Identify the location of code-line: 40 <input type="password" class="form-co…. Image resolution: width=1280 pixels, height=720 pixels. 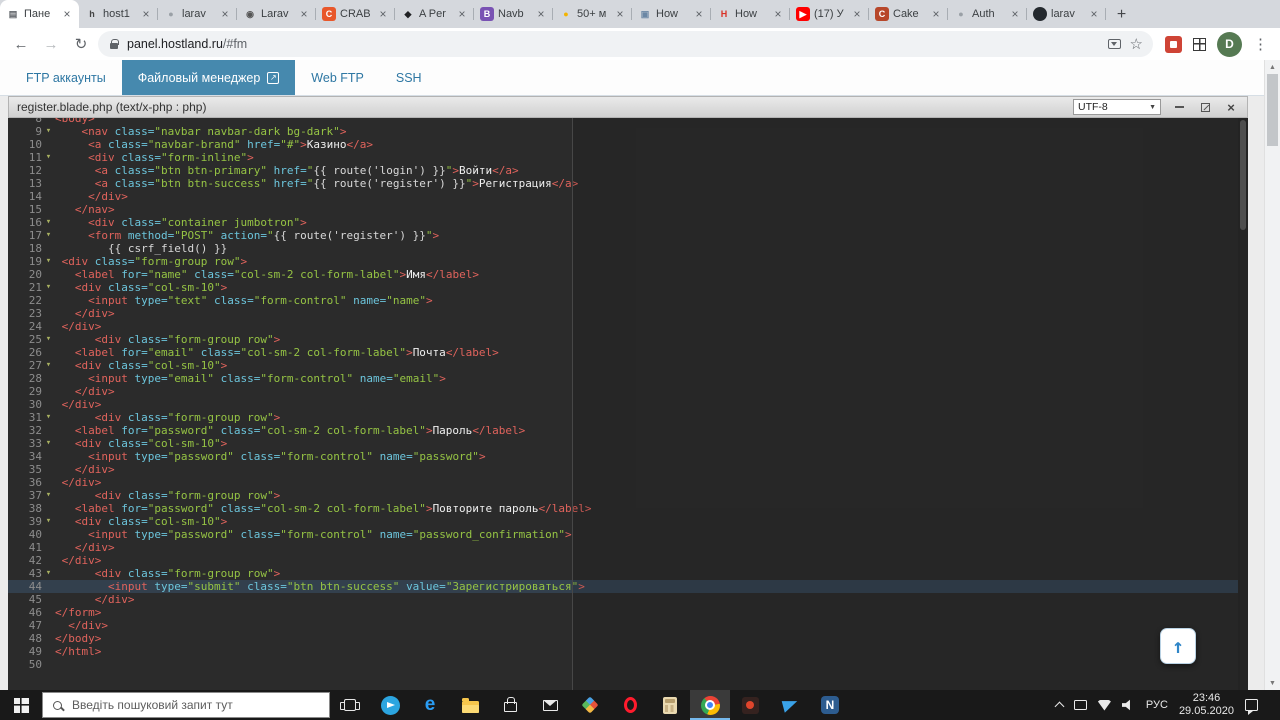
(628, 534).